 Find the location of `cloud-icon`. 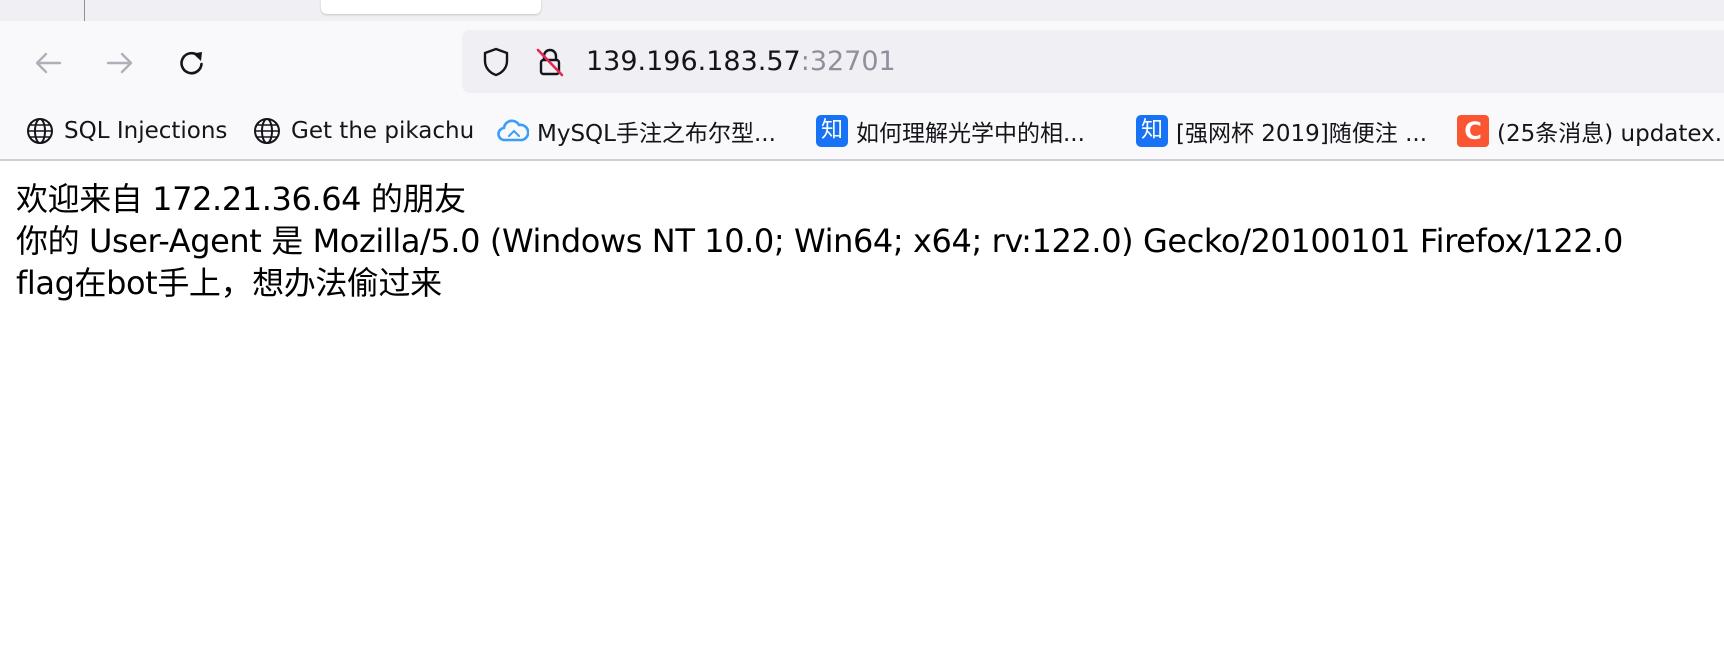

cloud-icon is located at coordinates (513, 131).